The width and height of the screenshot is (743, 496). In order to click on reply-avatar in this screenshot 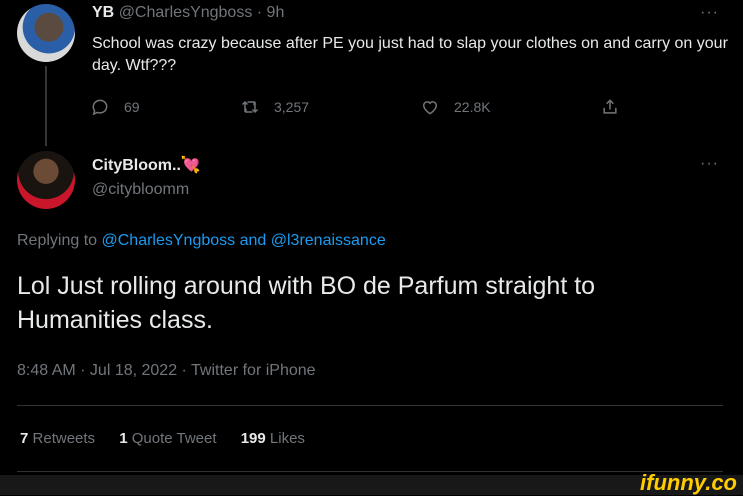, I will do `click(46, 180)`.